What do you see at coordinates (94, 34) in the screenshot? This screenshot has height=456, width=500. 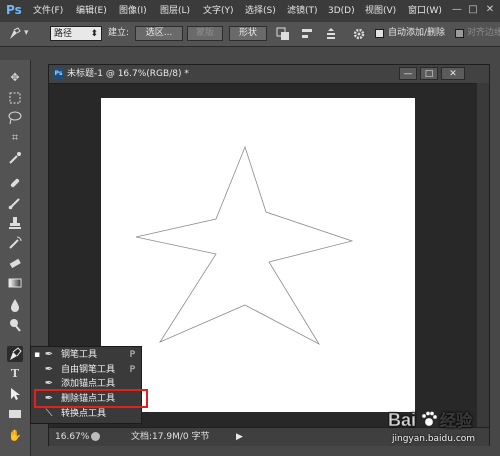 I see `chevron-updown-icon: ⬍` at bounding box center [94, 34].